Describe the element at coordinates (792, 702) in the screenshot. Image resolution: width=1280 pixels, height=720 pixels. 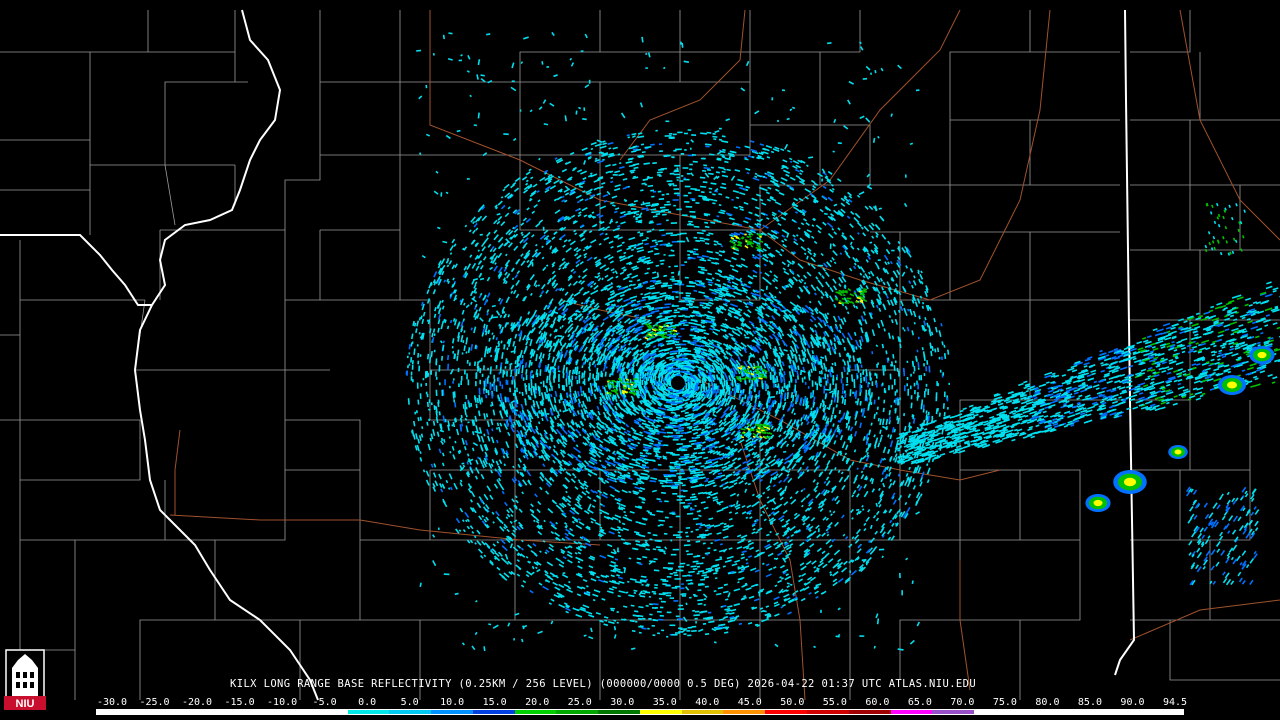
I see `color-scale-label: 50.0` at that location.